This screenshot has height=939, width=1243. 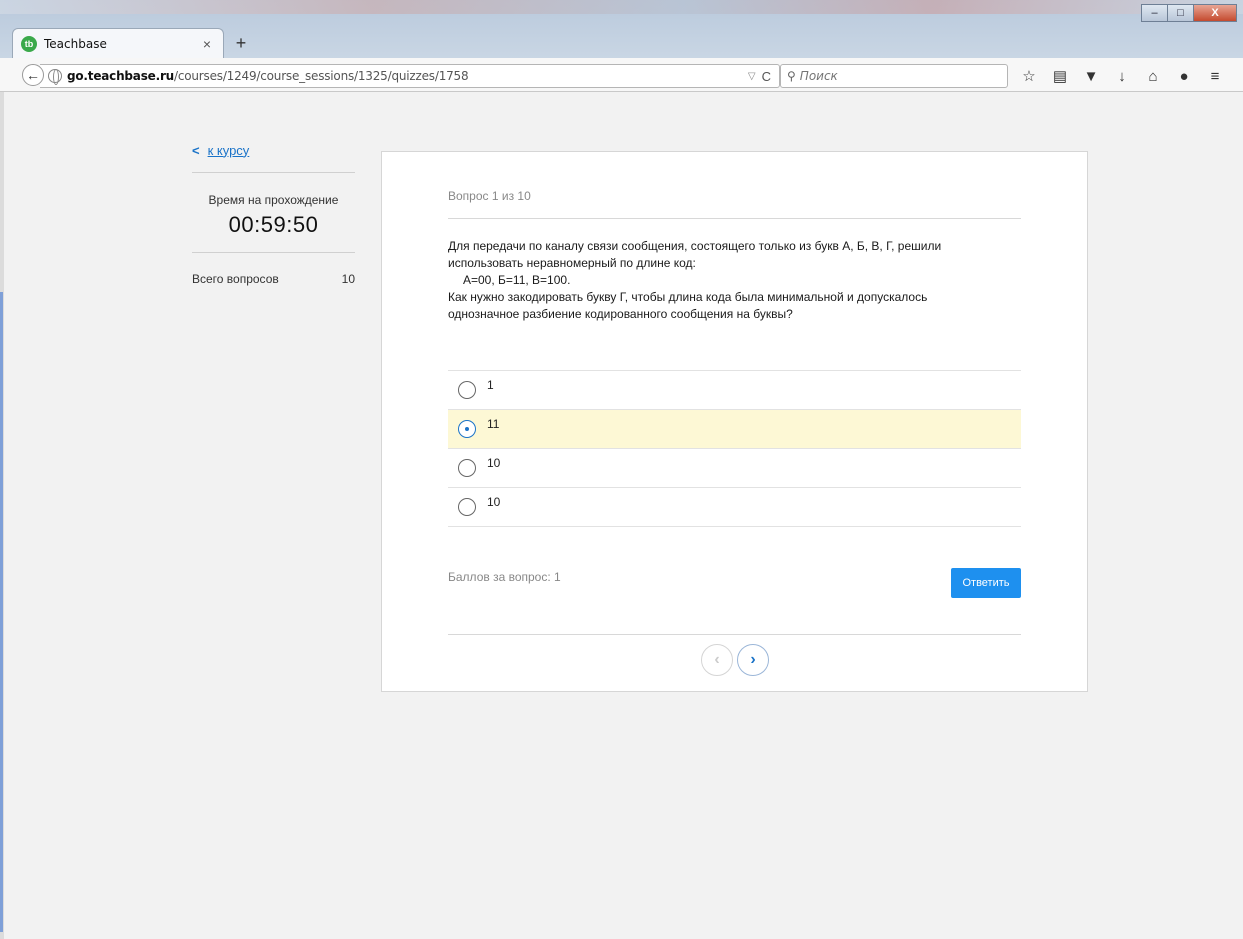 I want to click on total-questions-row: Всего вопросов 10, so click(x=273, y=279).